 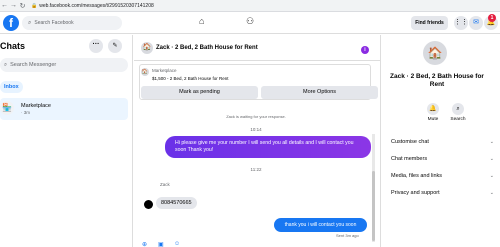 I want to click on sent-status: Sent 3m ago, so click(x=347, y=235).